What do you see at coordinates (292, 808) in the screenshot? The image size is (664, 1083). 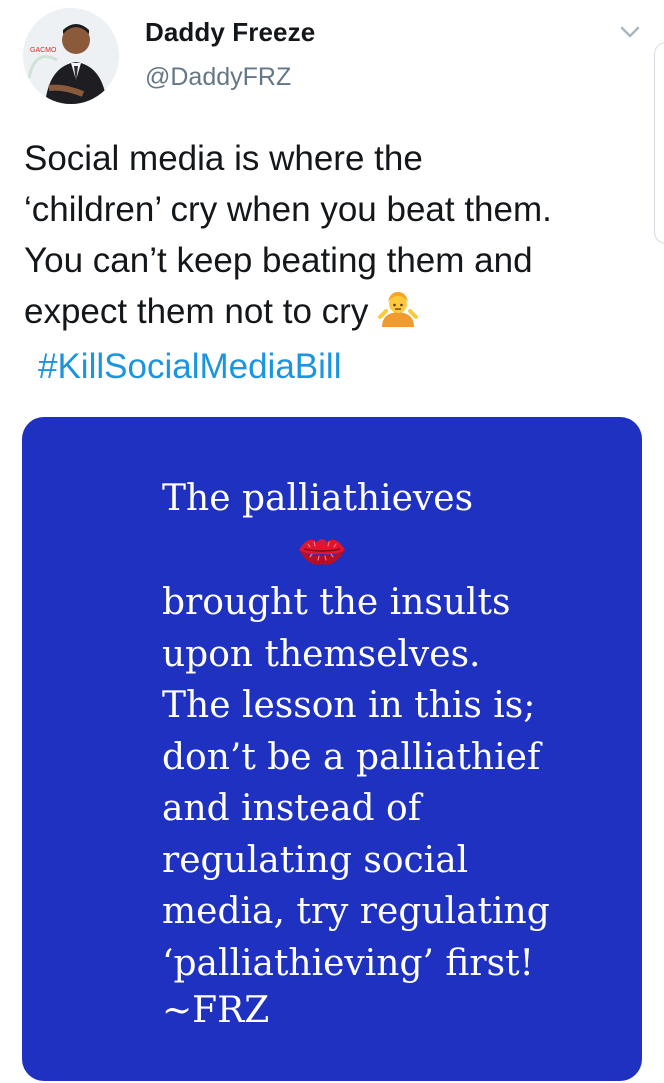 I see `quote-line: and instead of` at bounding box center [292, 808].